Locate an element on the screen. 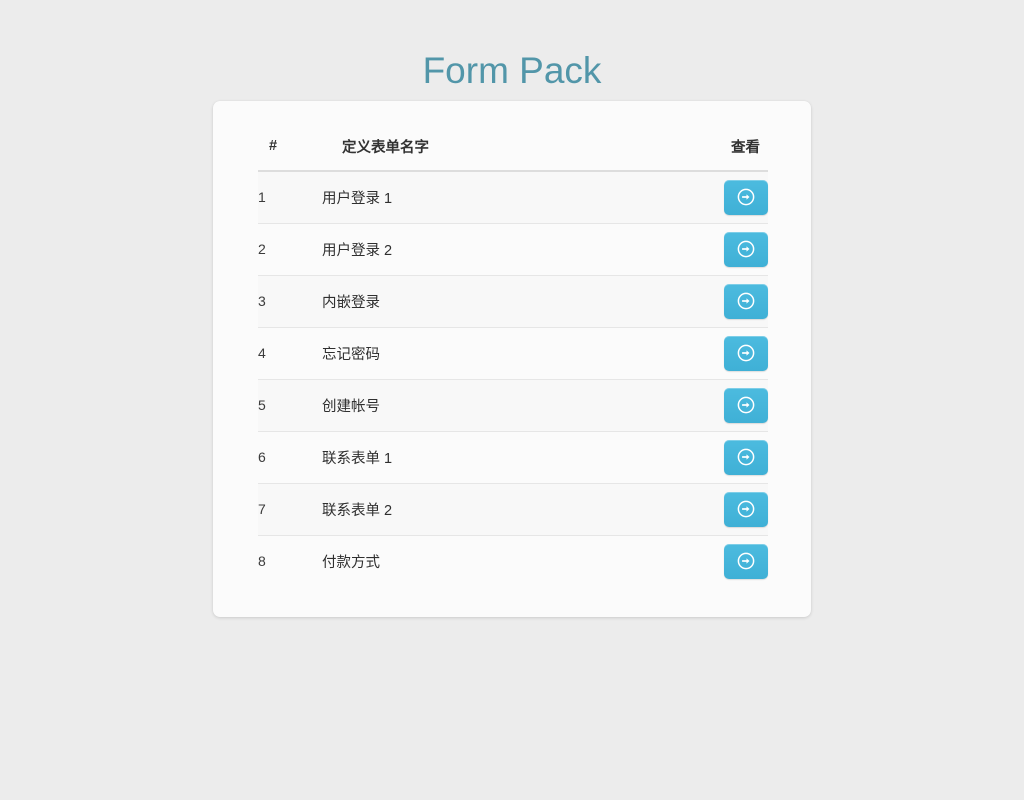 This screenshot has height=800, width=1024. column-header-name: 定义表单名字 is located at coordinates (501, 151).